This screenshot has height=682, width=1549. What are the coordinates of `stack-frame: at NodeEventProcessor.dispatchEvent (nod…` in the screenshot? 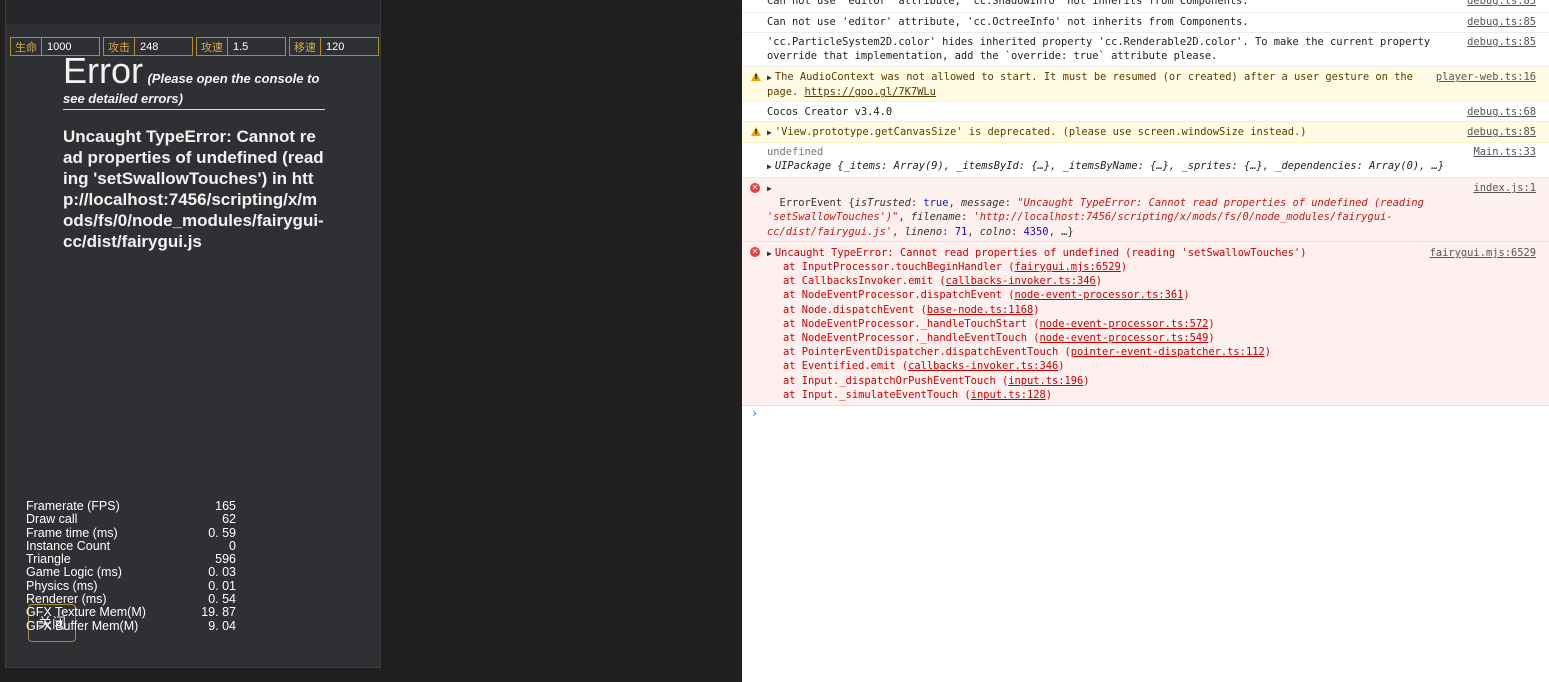 It's located at (986, 295).